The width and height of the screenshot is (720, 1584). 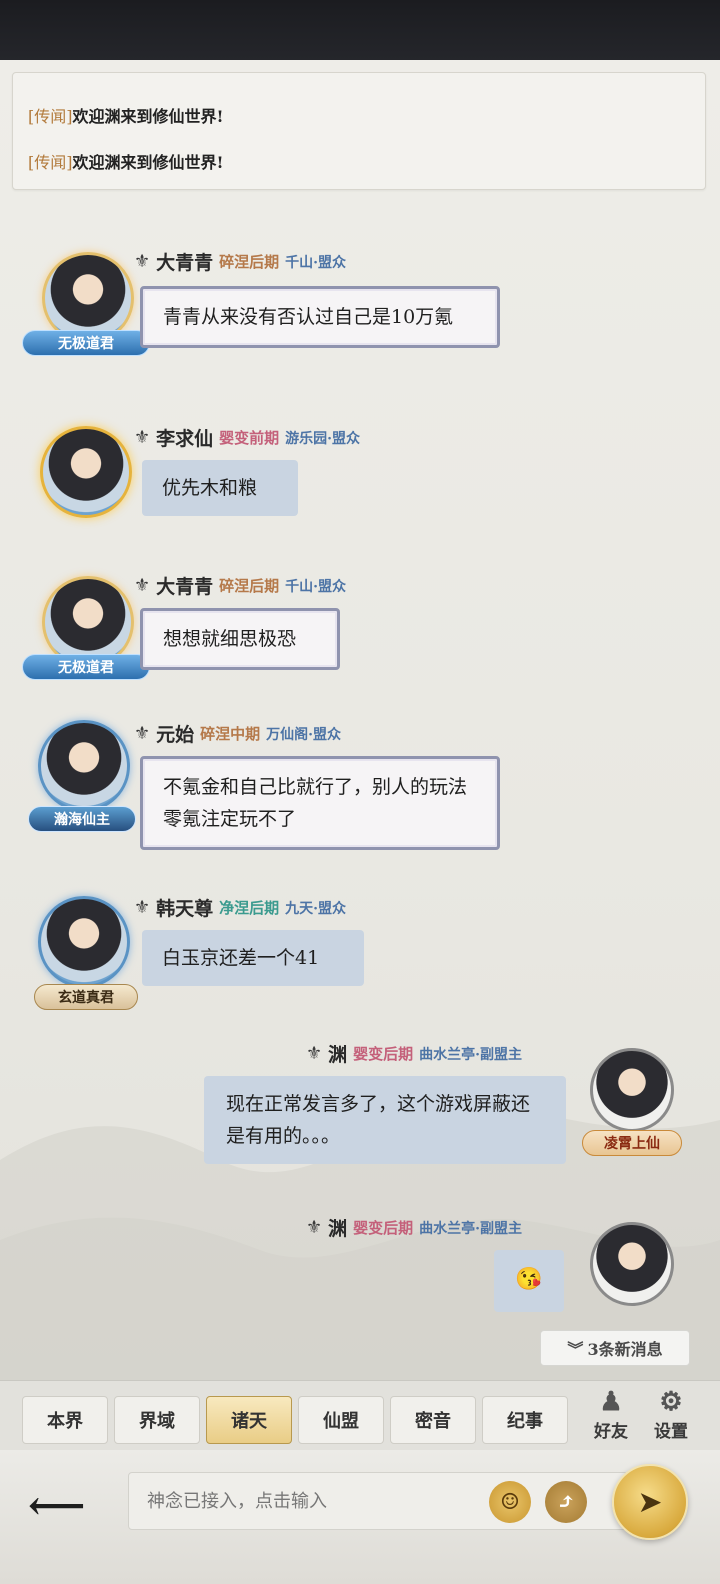 What do you see at coordinates (253, 958) in the screenshot?
I see `message-bubble: 白玉京还差一个41` at bounding box center [253, 958].